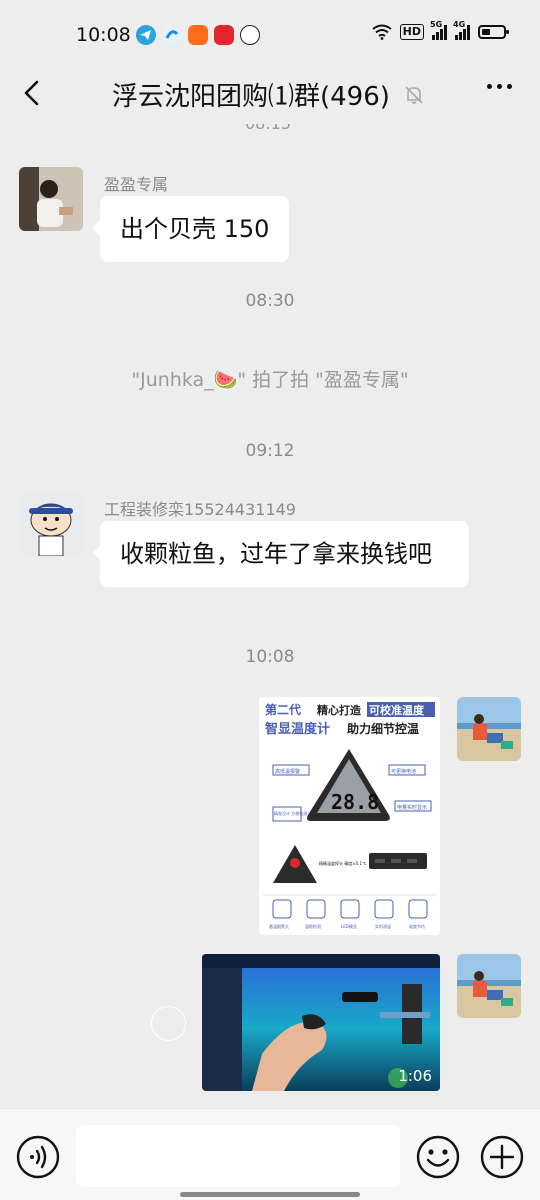  I want to click on wifi-icon, so click(382, 32).